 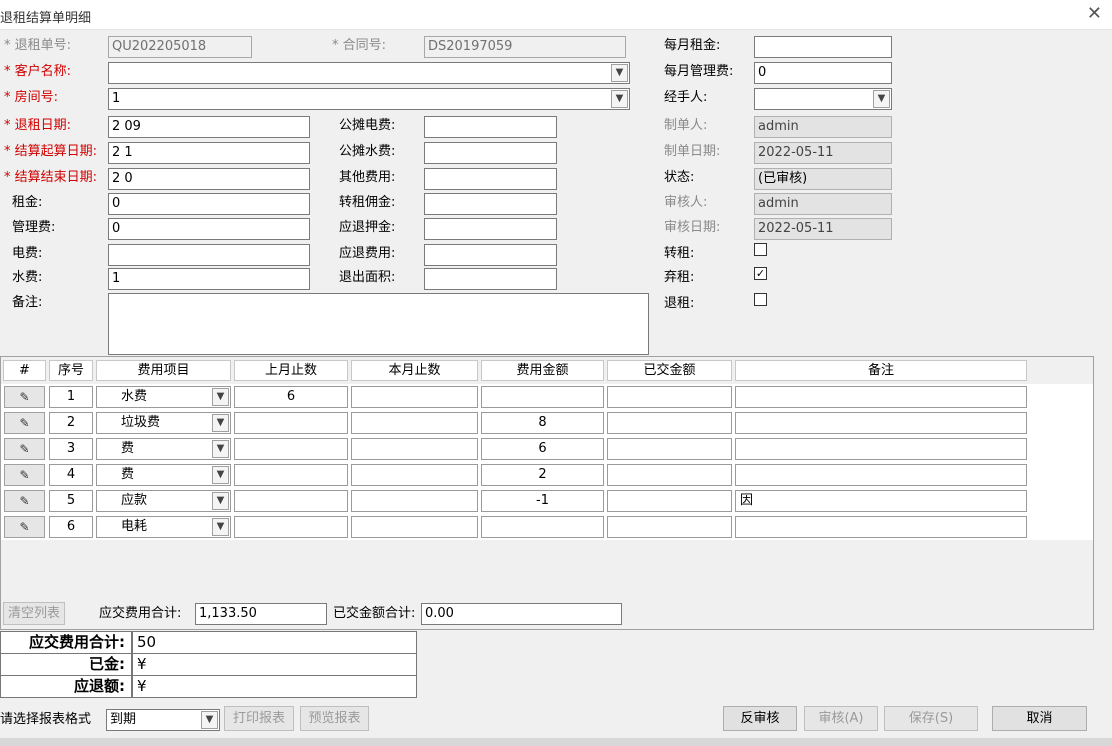 I want to click on unaudit-button: 反审核, so click(x=760, y=718).